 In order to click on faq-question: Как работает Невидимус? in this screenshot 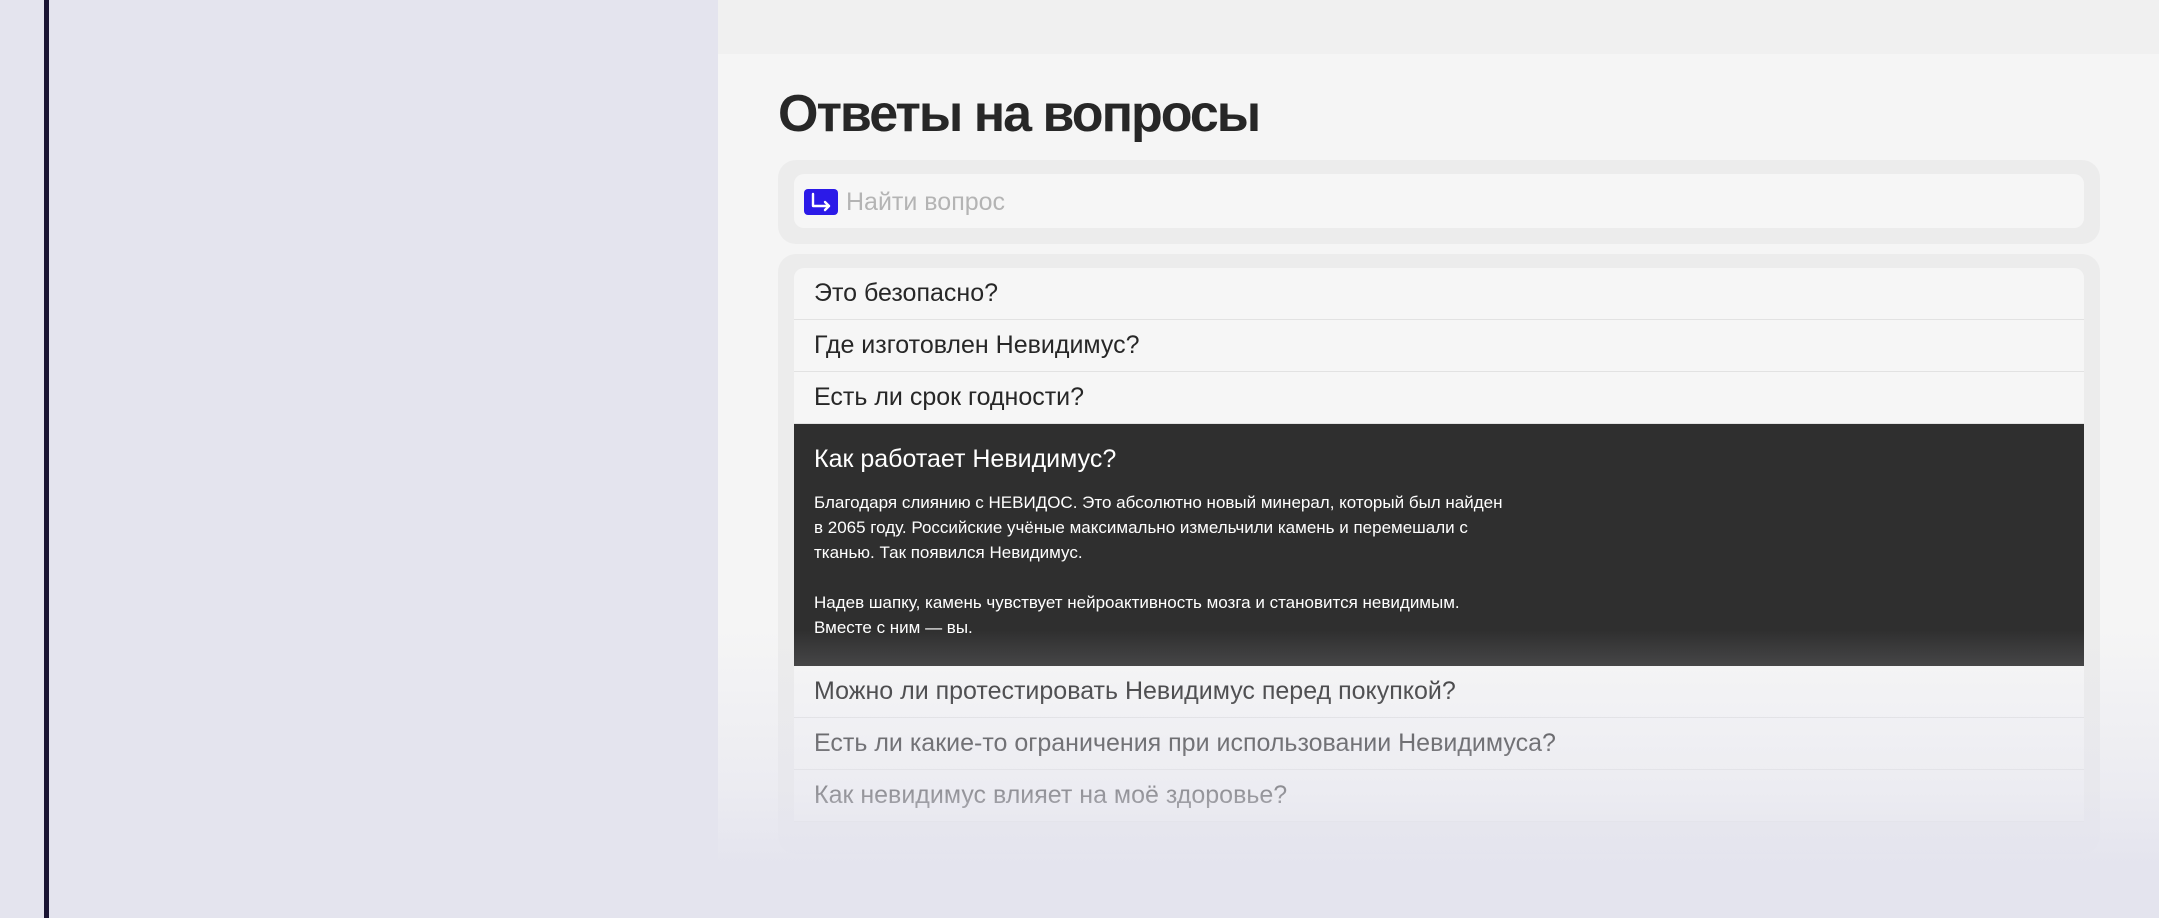, I will do `click(965, 459)`.